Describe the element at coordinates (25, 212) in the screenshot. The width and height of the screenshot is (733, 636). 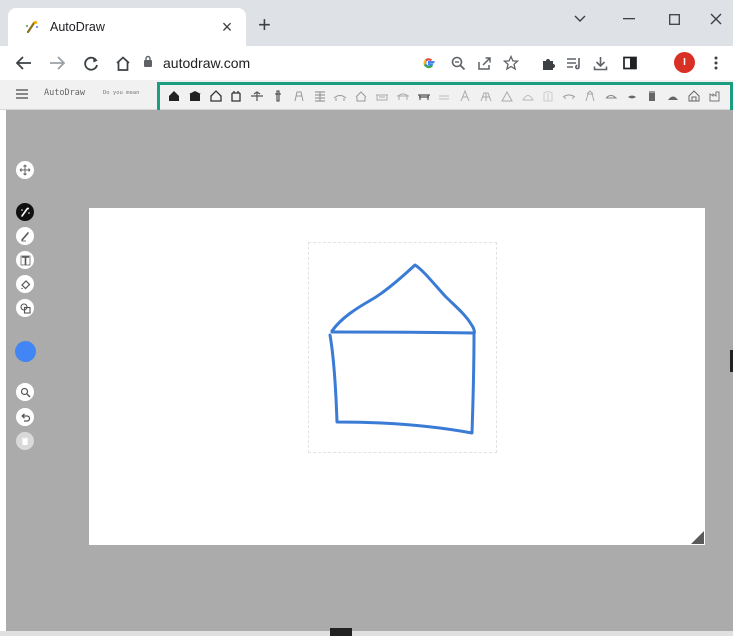
I see `autodraw-icon` at that location.